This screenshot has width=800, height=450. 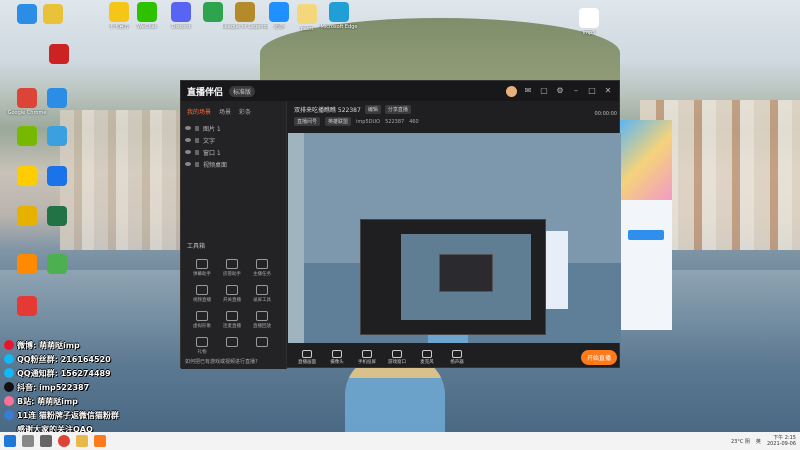 I want to click on close-icon: ✕, so click(x=608, y=91).